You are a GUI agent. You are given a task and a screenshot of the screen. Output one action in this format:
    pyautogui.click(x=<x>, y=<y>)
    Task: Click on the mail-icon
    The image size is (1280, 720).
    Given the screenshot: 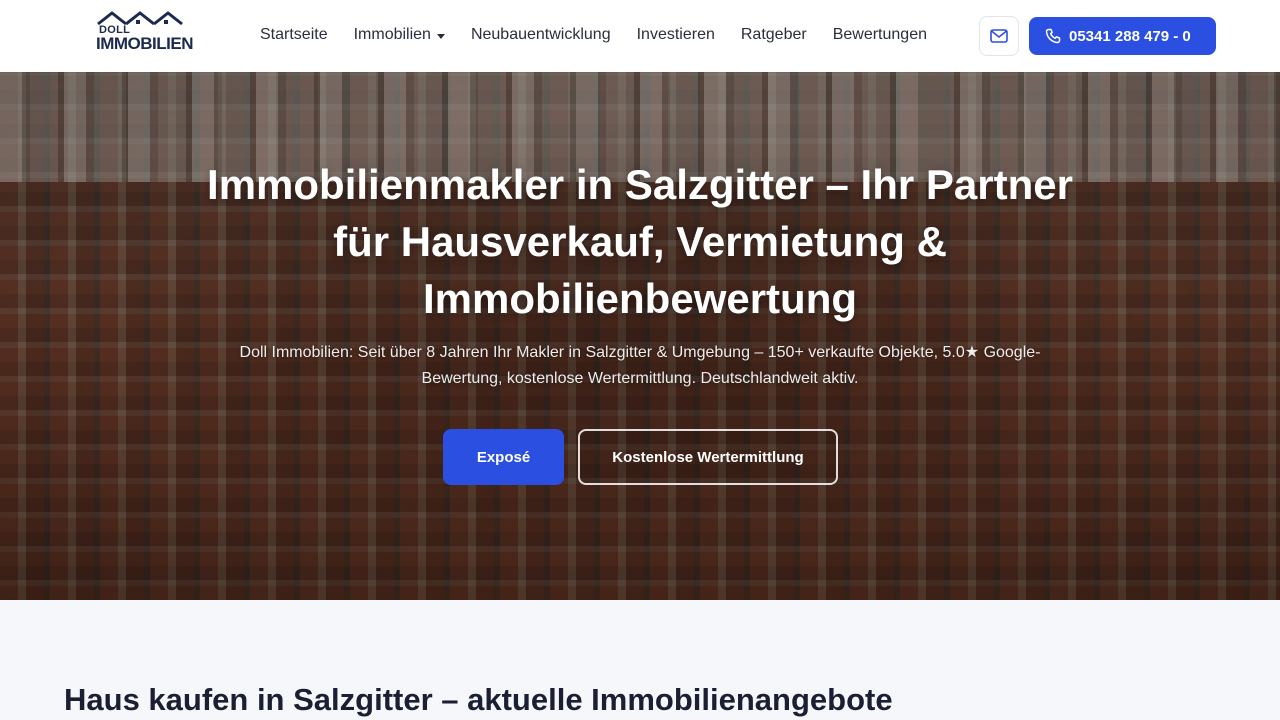 What is the action you would take?
    pyautogui.click(x=999, y=36)
    